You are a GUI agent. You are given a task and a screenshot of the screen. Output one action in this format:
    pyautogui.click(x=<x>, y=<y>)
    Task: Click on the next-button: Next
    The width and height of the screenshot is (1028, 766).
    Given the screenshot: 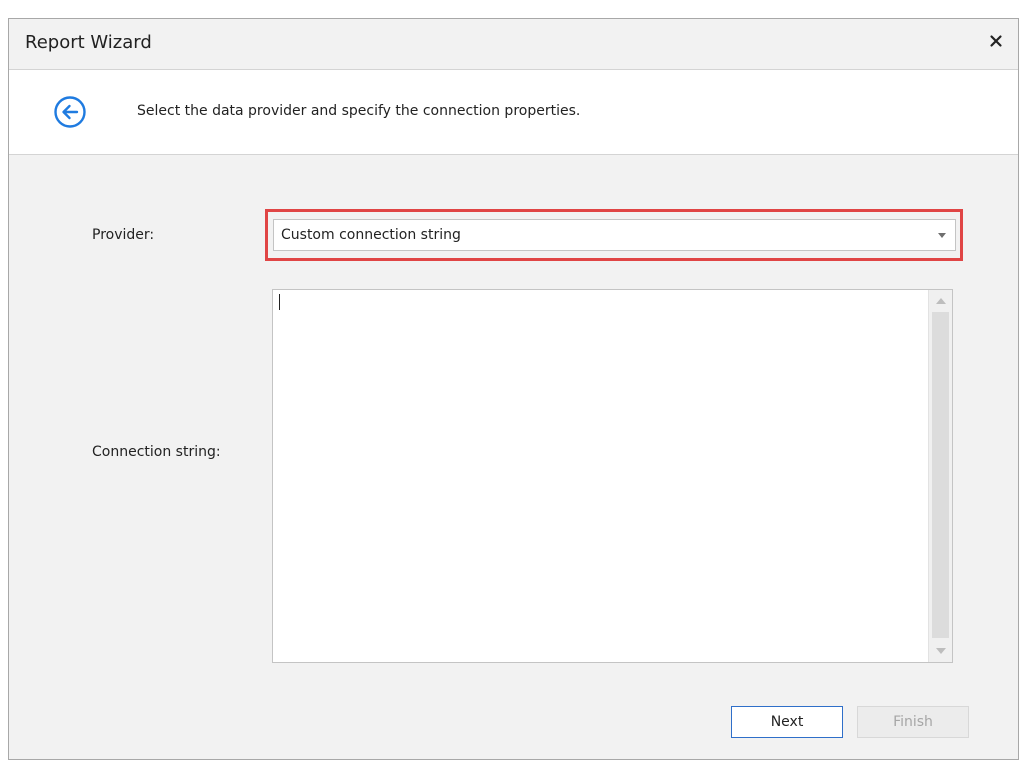 What is the action you would take?
    pyautogui.click(x=787, y=722)
    